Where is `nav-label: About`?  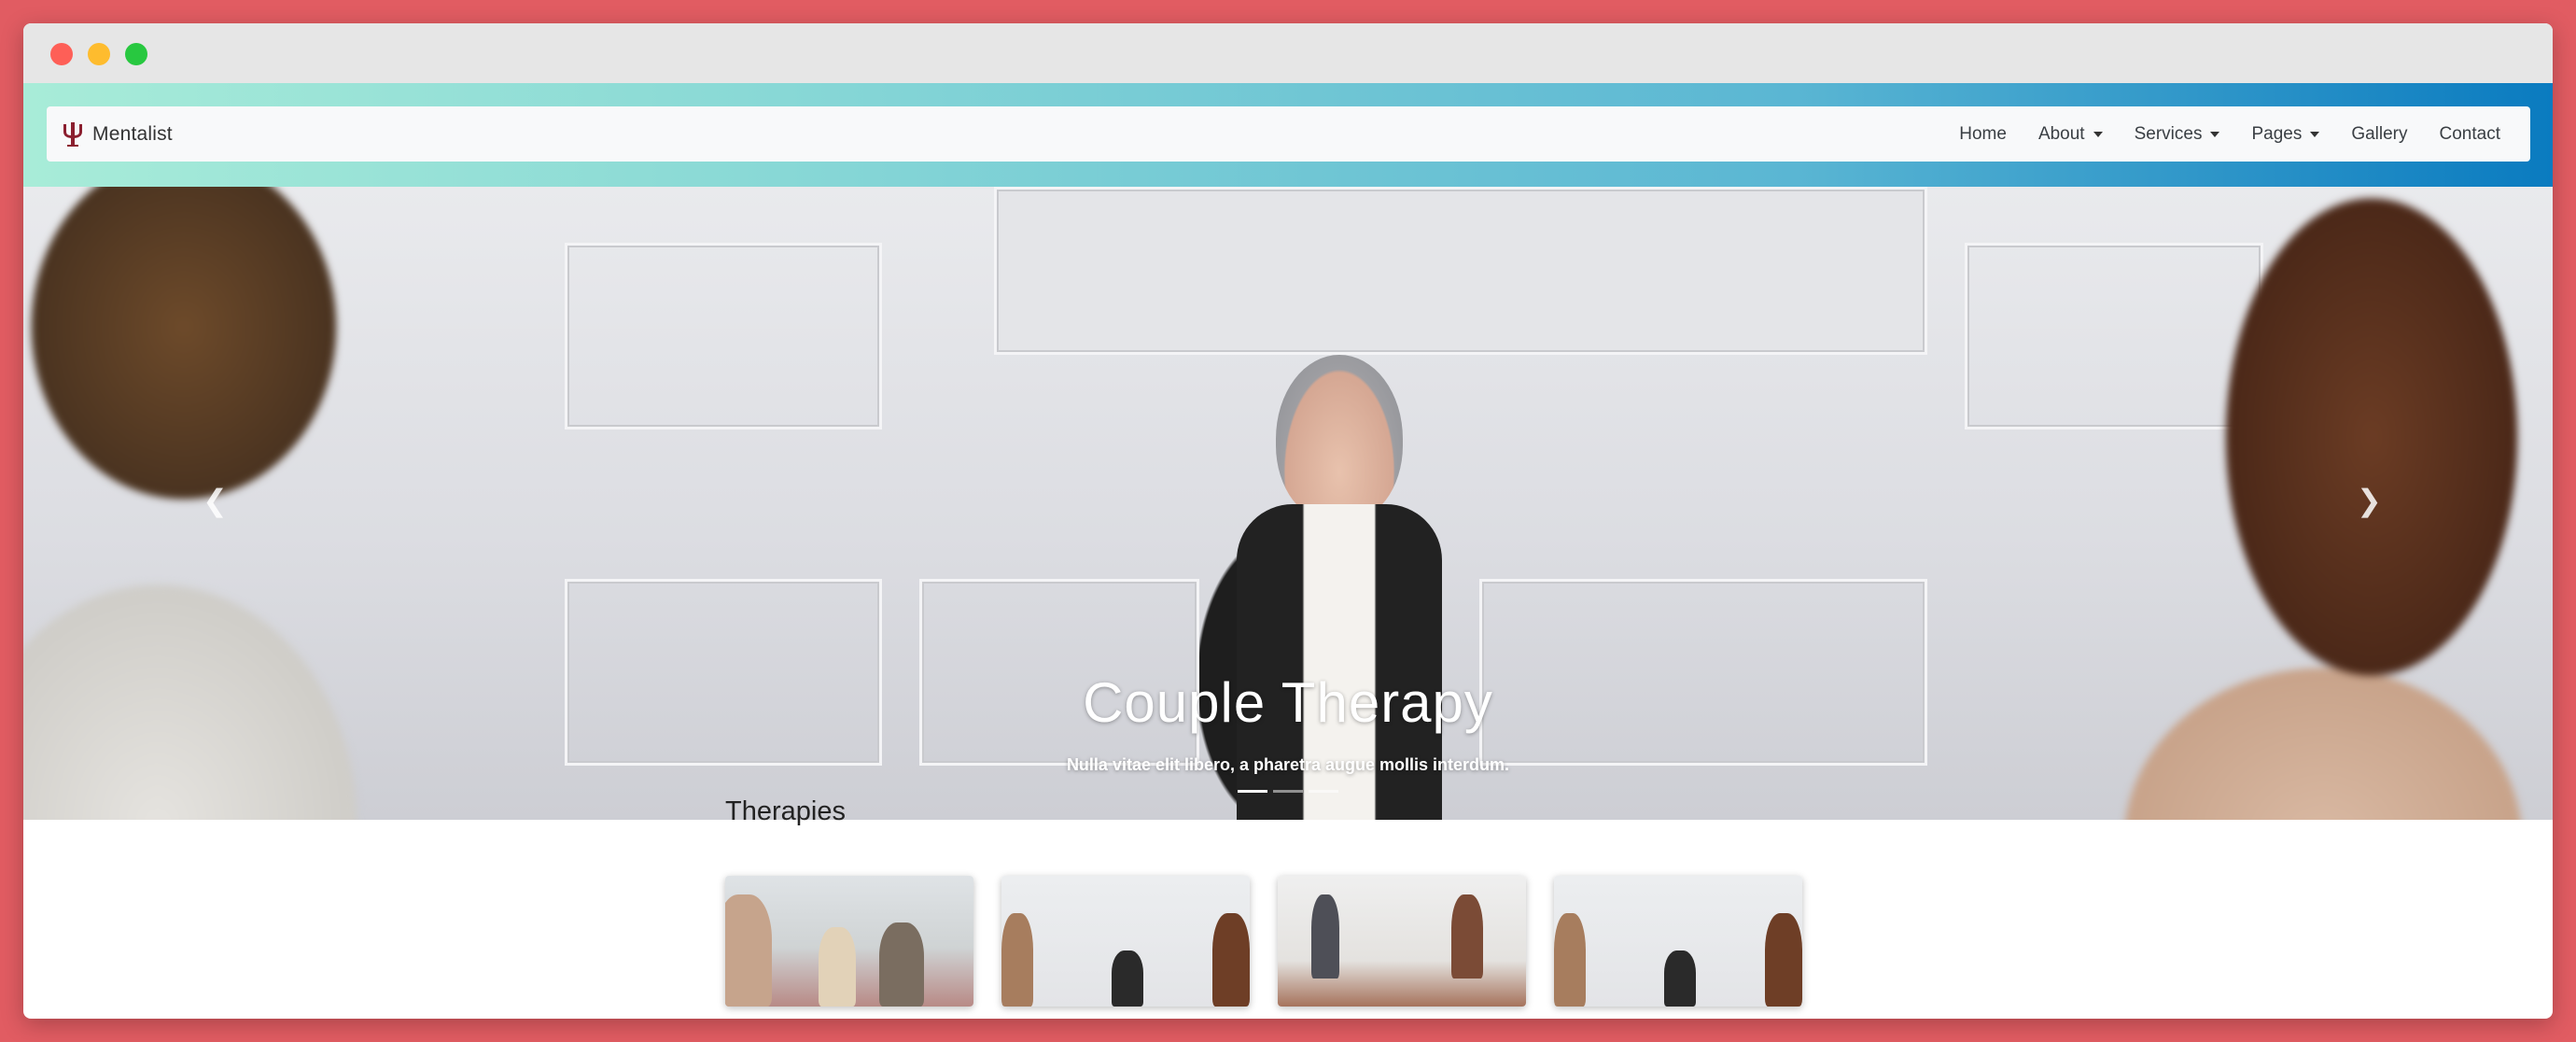 nav-label: About is located at coordinates (2061, 133).